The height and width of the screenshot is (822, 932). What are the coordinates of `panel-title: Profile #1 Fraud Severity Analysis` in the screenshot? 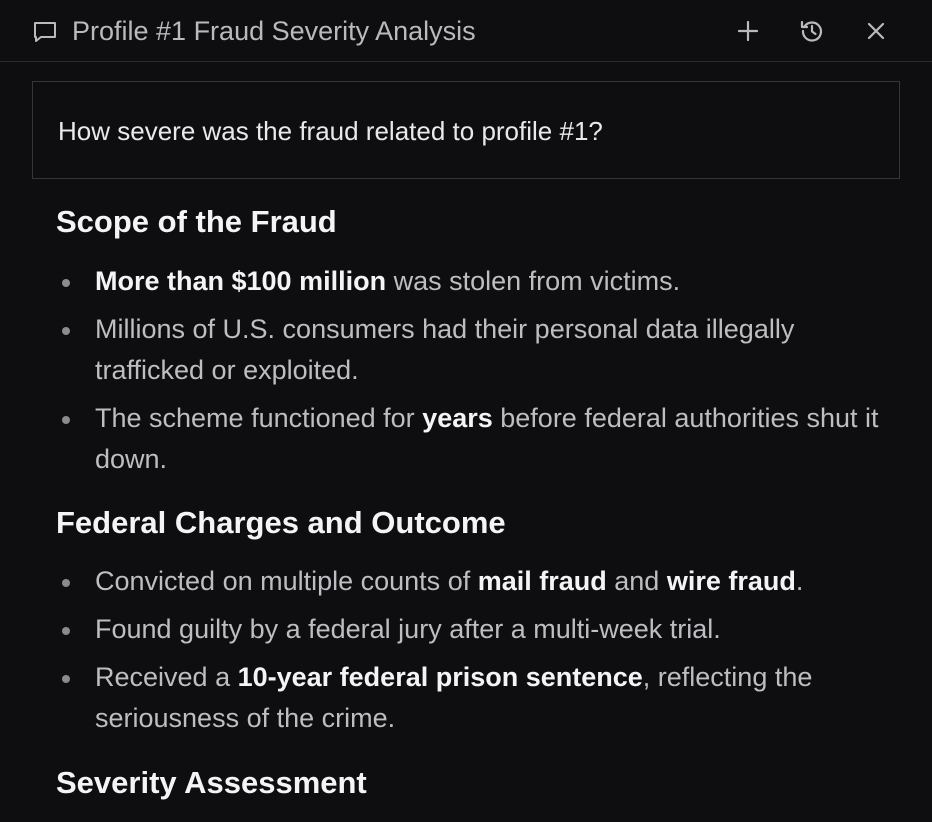 It's located at (274, 31).